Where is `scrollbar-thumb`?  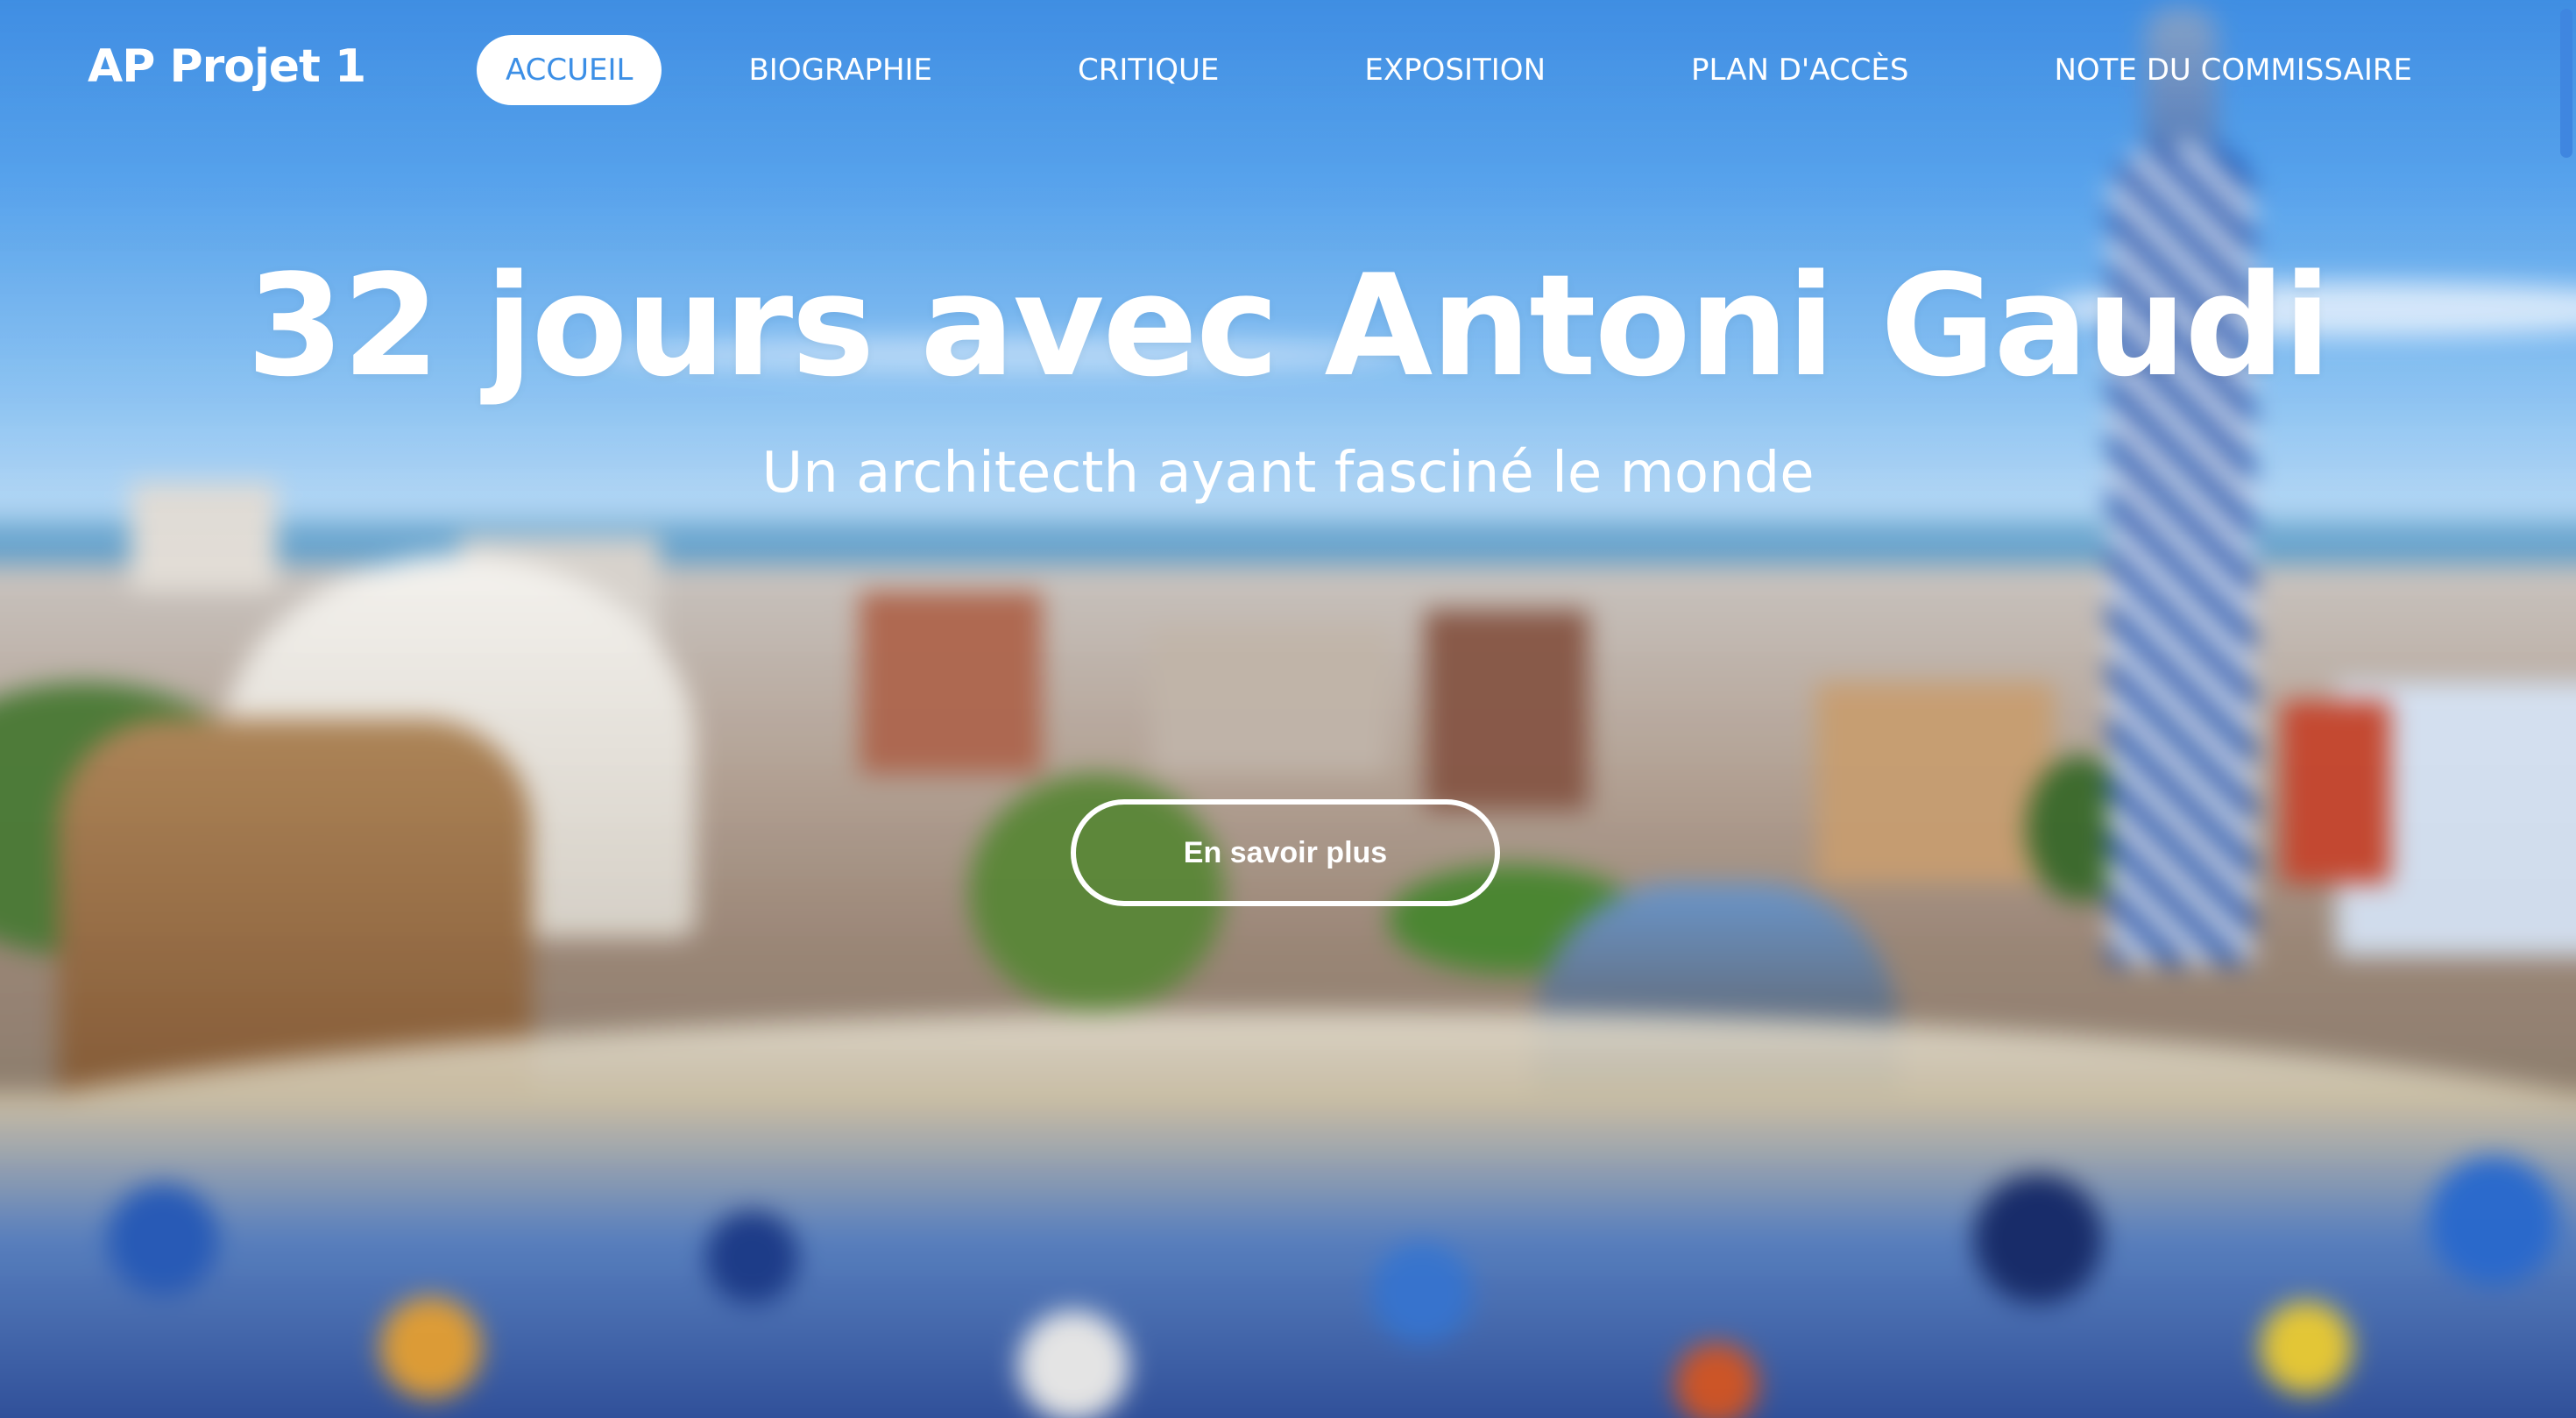 scrollbar-thumb is located at coordinates (2566, 83).